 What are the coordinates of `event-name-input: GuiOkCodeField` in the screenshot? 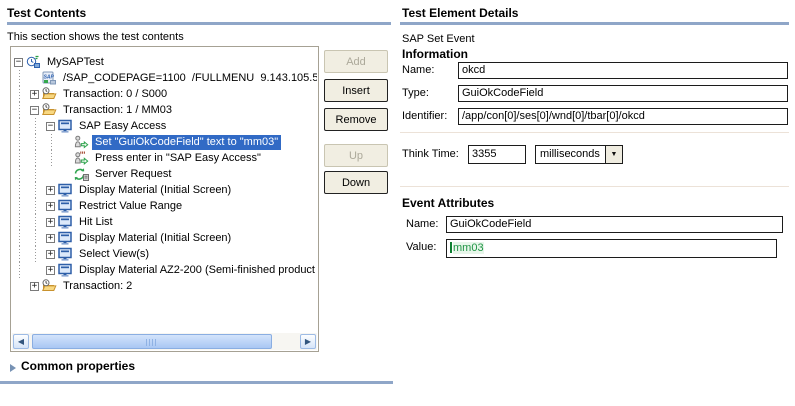 It's located at (614, 224).